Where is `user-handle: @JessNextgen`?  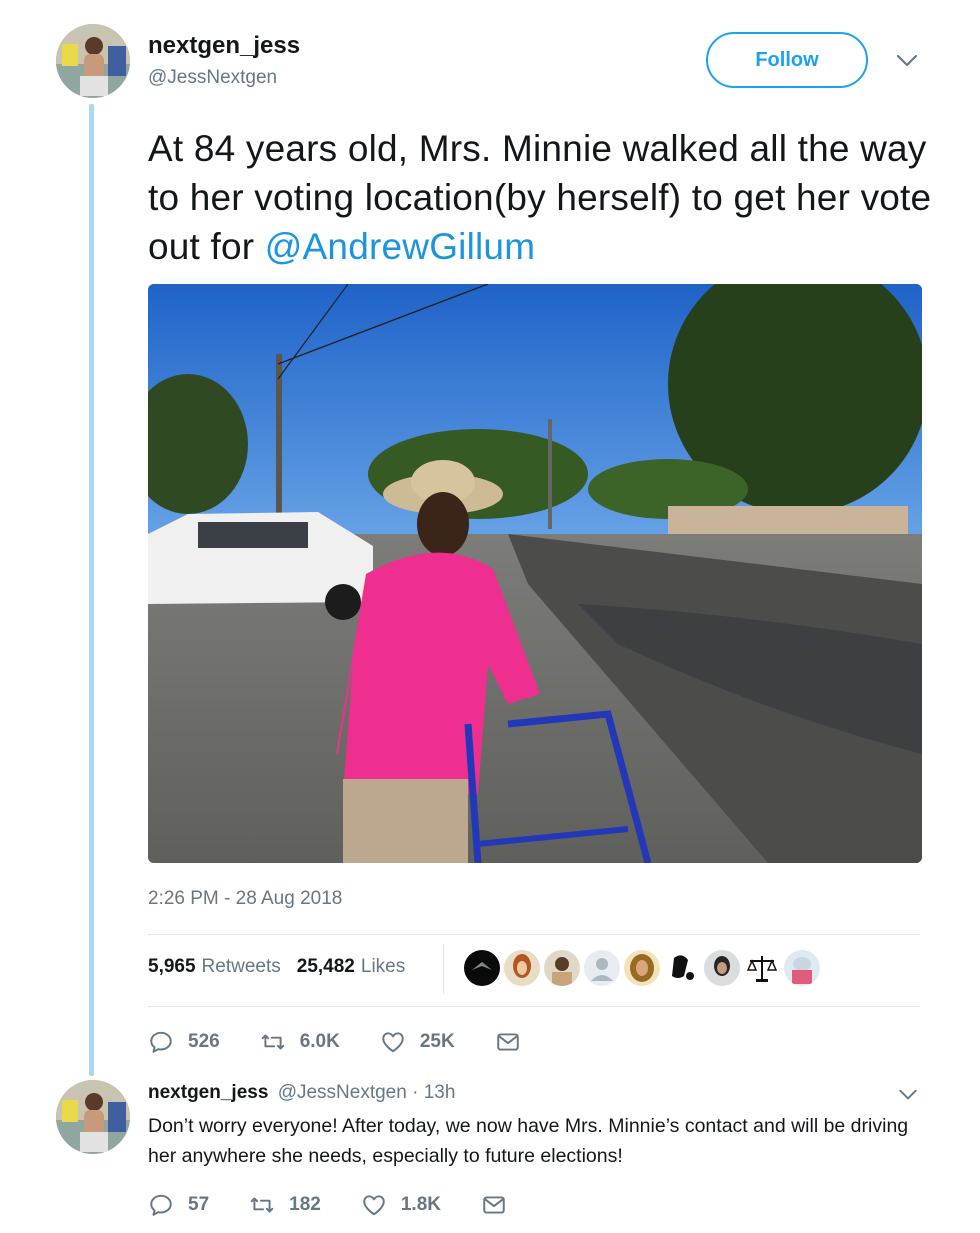
user-handle: @JessNextgen is located at coordinates (212, 78).